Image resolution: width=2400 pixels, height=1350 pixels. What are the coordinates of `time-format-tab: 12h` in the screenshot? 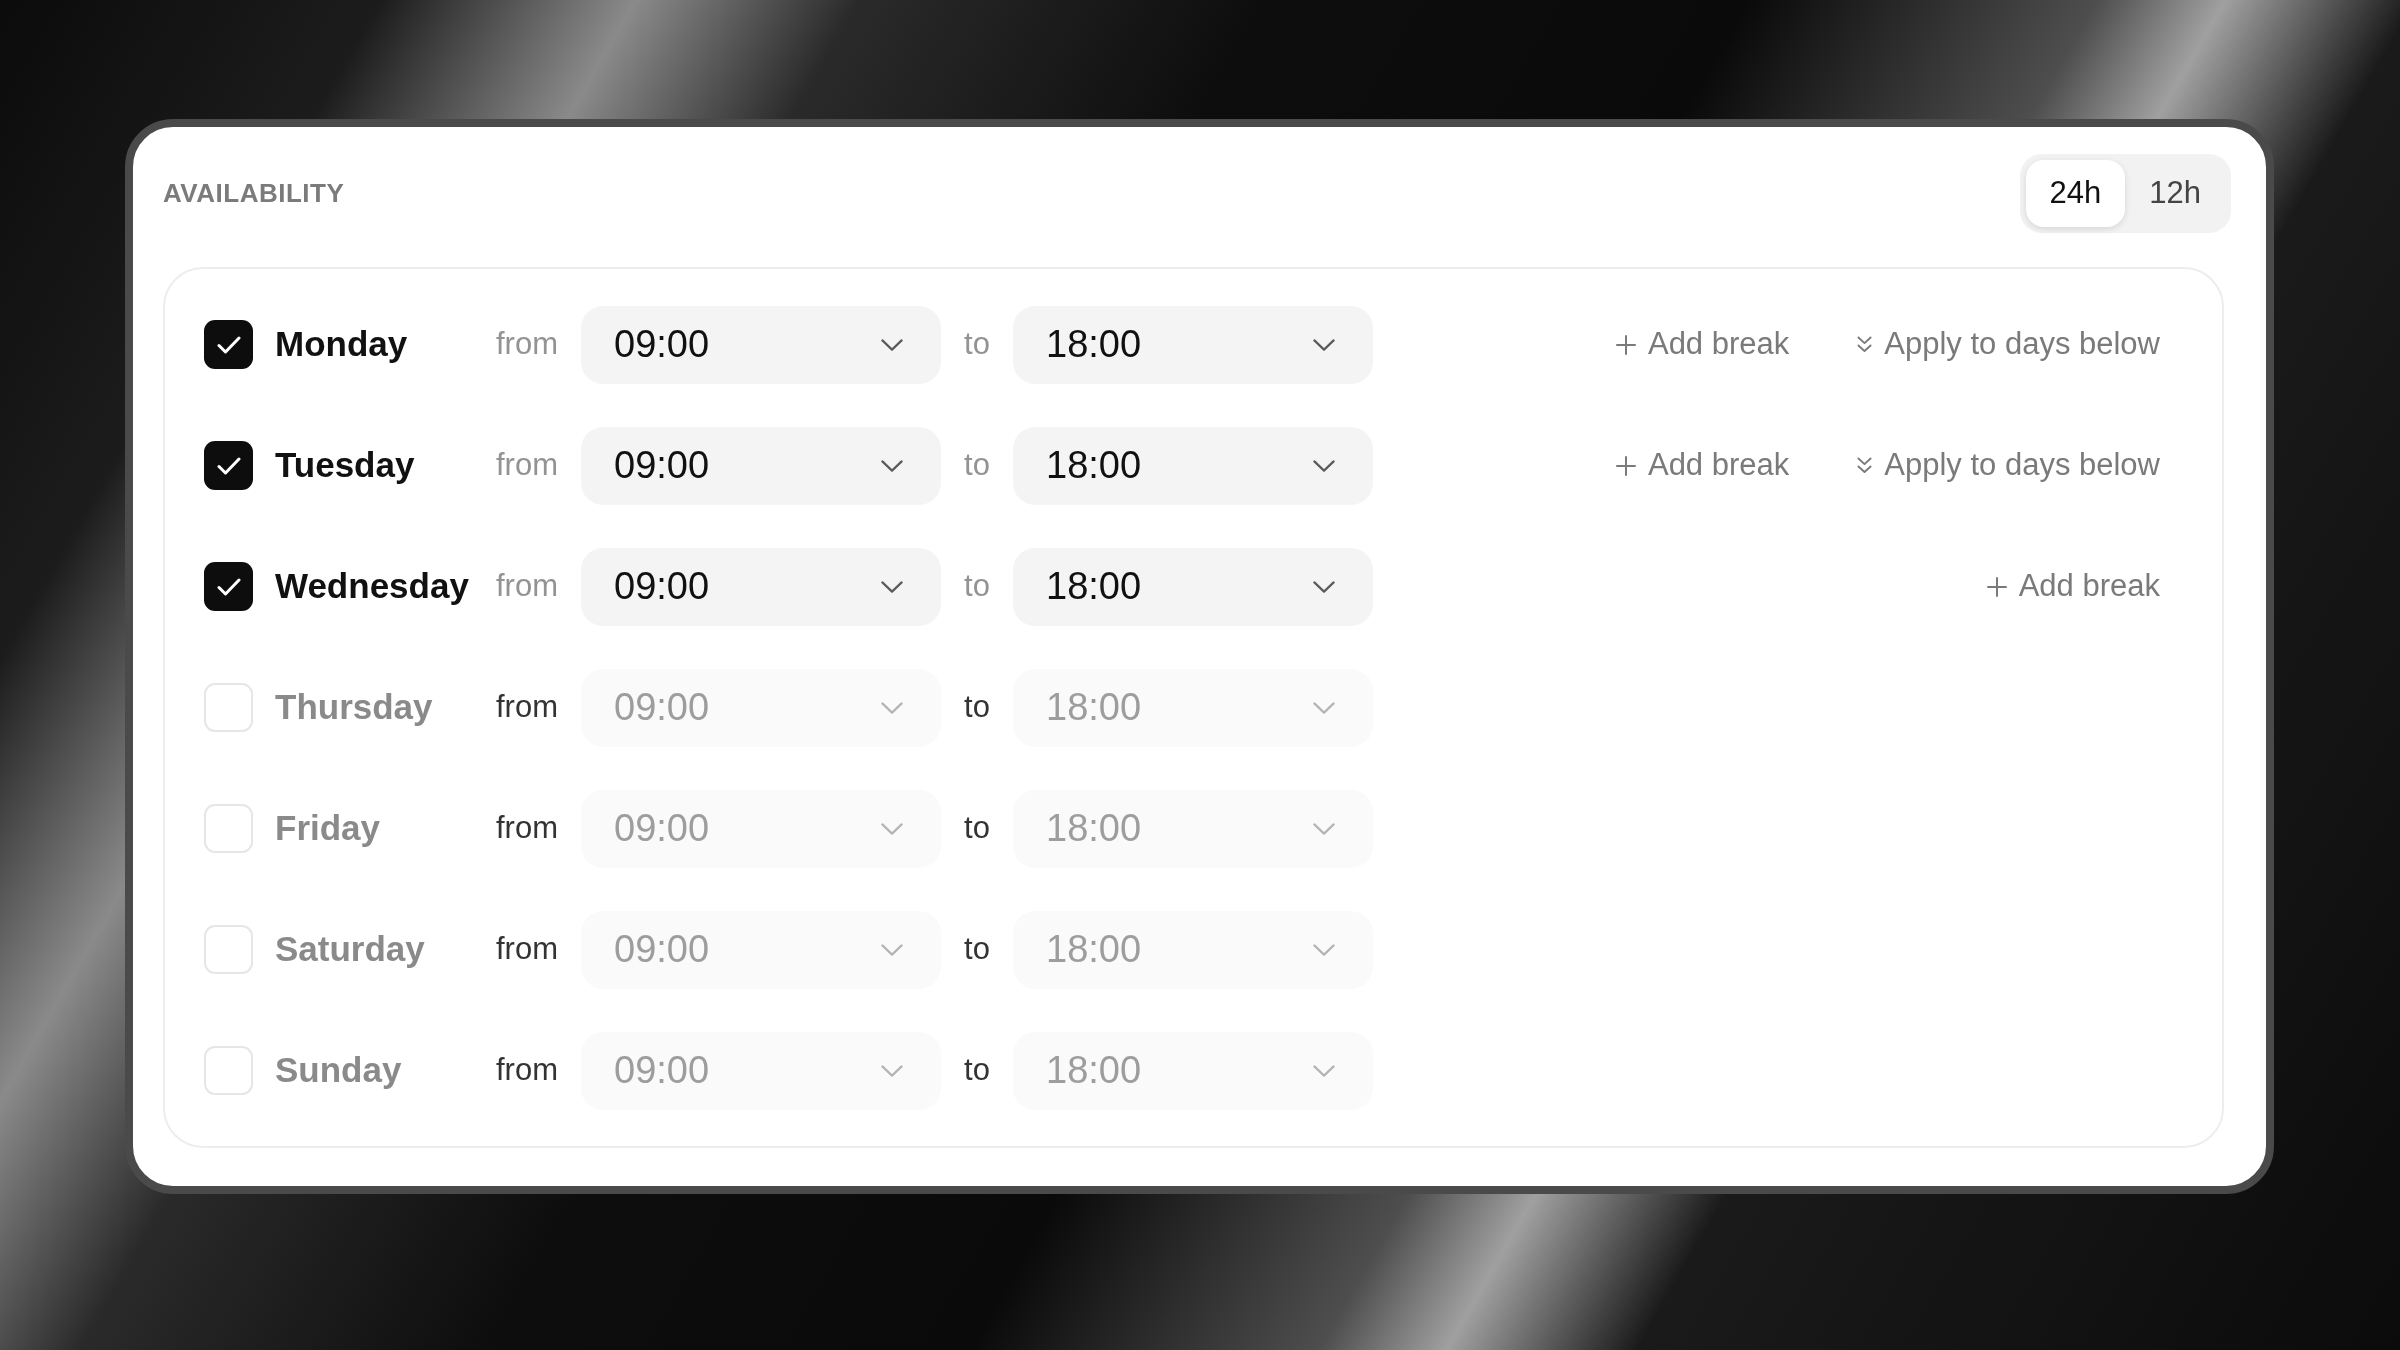 It's located at (2175, 193).